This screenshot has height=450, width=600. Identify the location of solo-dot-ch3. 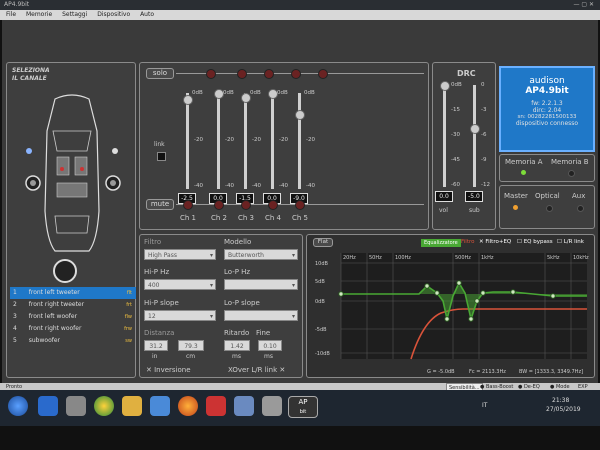
(269, 74).